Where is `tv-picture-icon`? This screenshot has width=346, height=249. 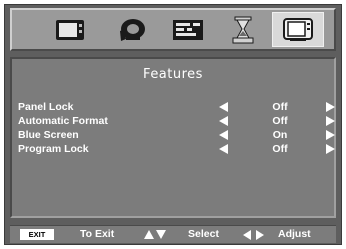 tv-picture-icon is located at coordinates (70, 30).